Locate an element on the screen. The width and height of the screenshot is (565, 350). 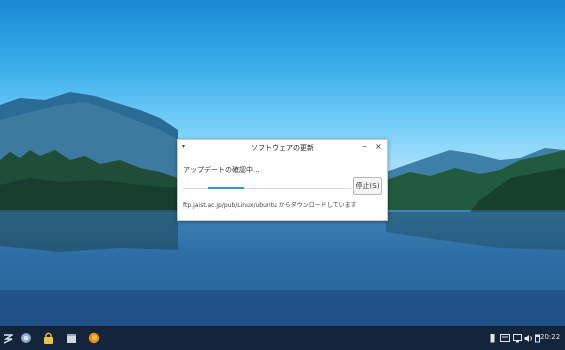
close-button: × is located at coordinates (378, 146).